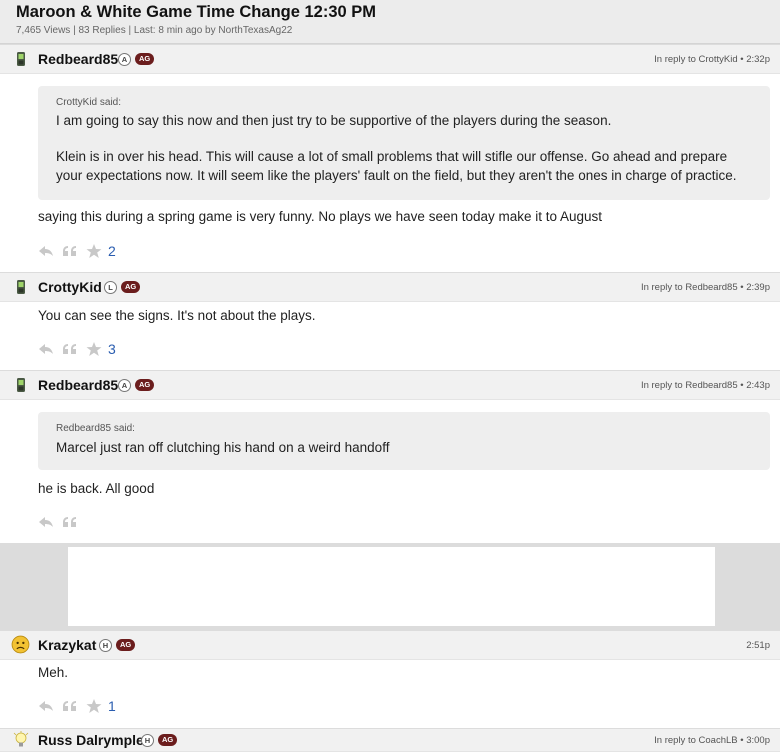  Describe the element at coordinates (53, 672) in the screenshot. I see `post-body: Meh.` at that location.